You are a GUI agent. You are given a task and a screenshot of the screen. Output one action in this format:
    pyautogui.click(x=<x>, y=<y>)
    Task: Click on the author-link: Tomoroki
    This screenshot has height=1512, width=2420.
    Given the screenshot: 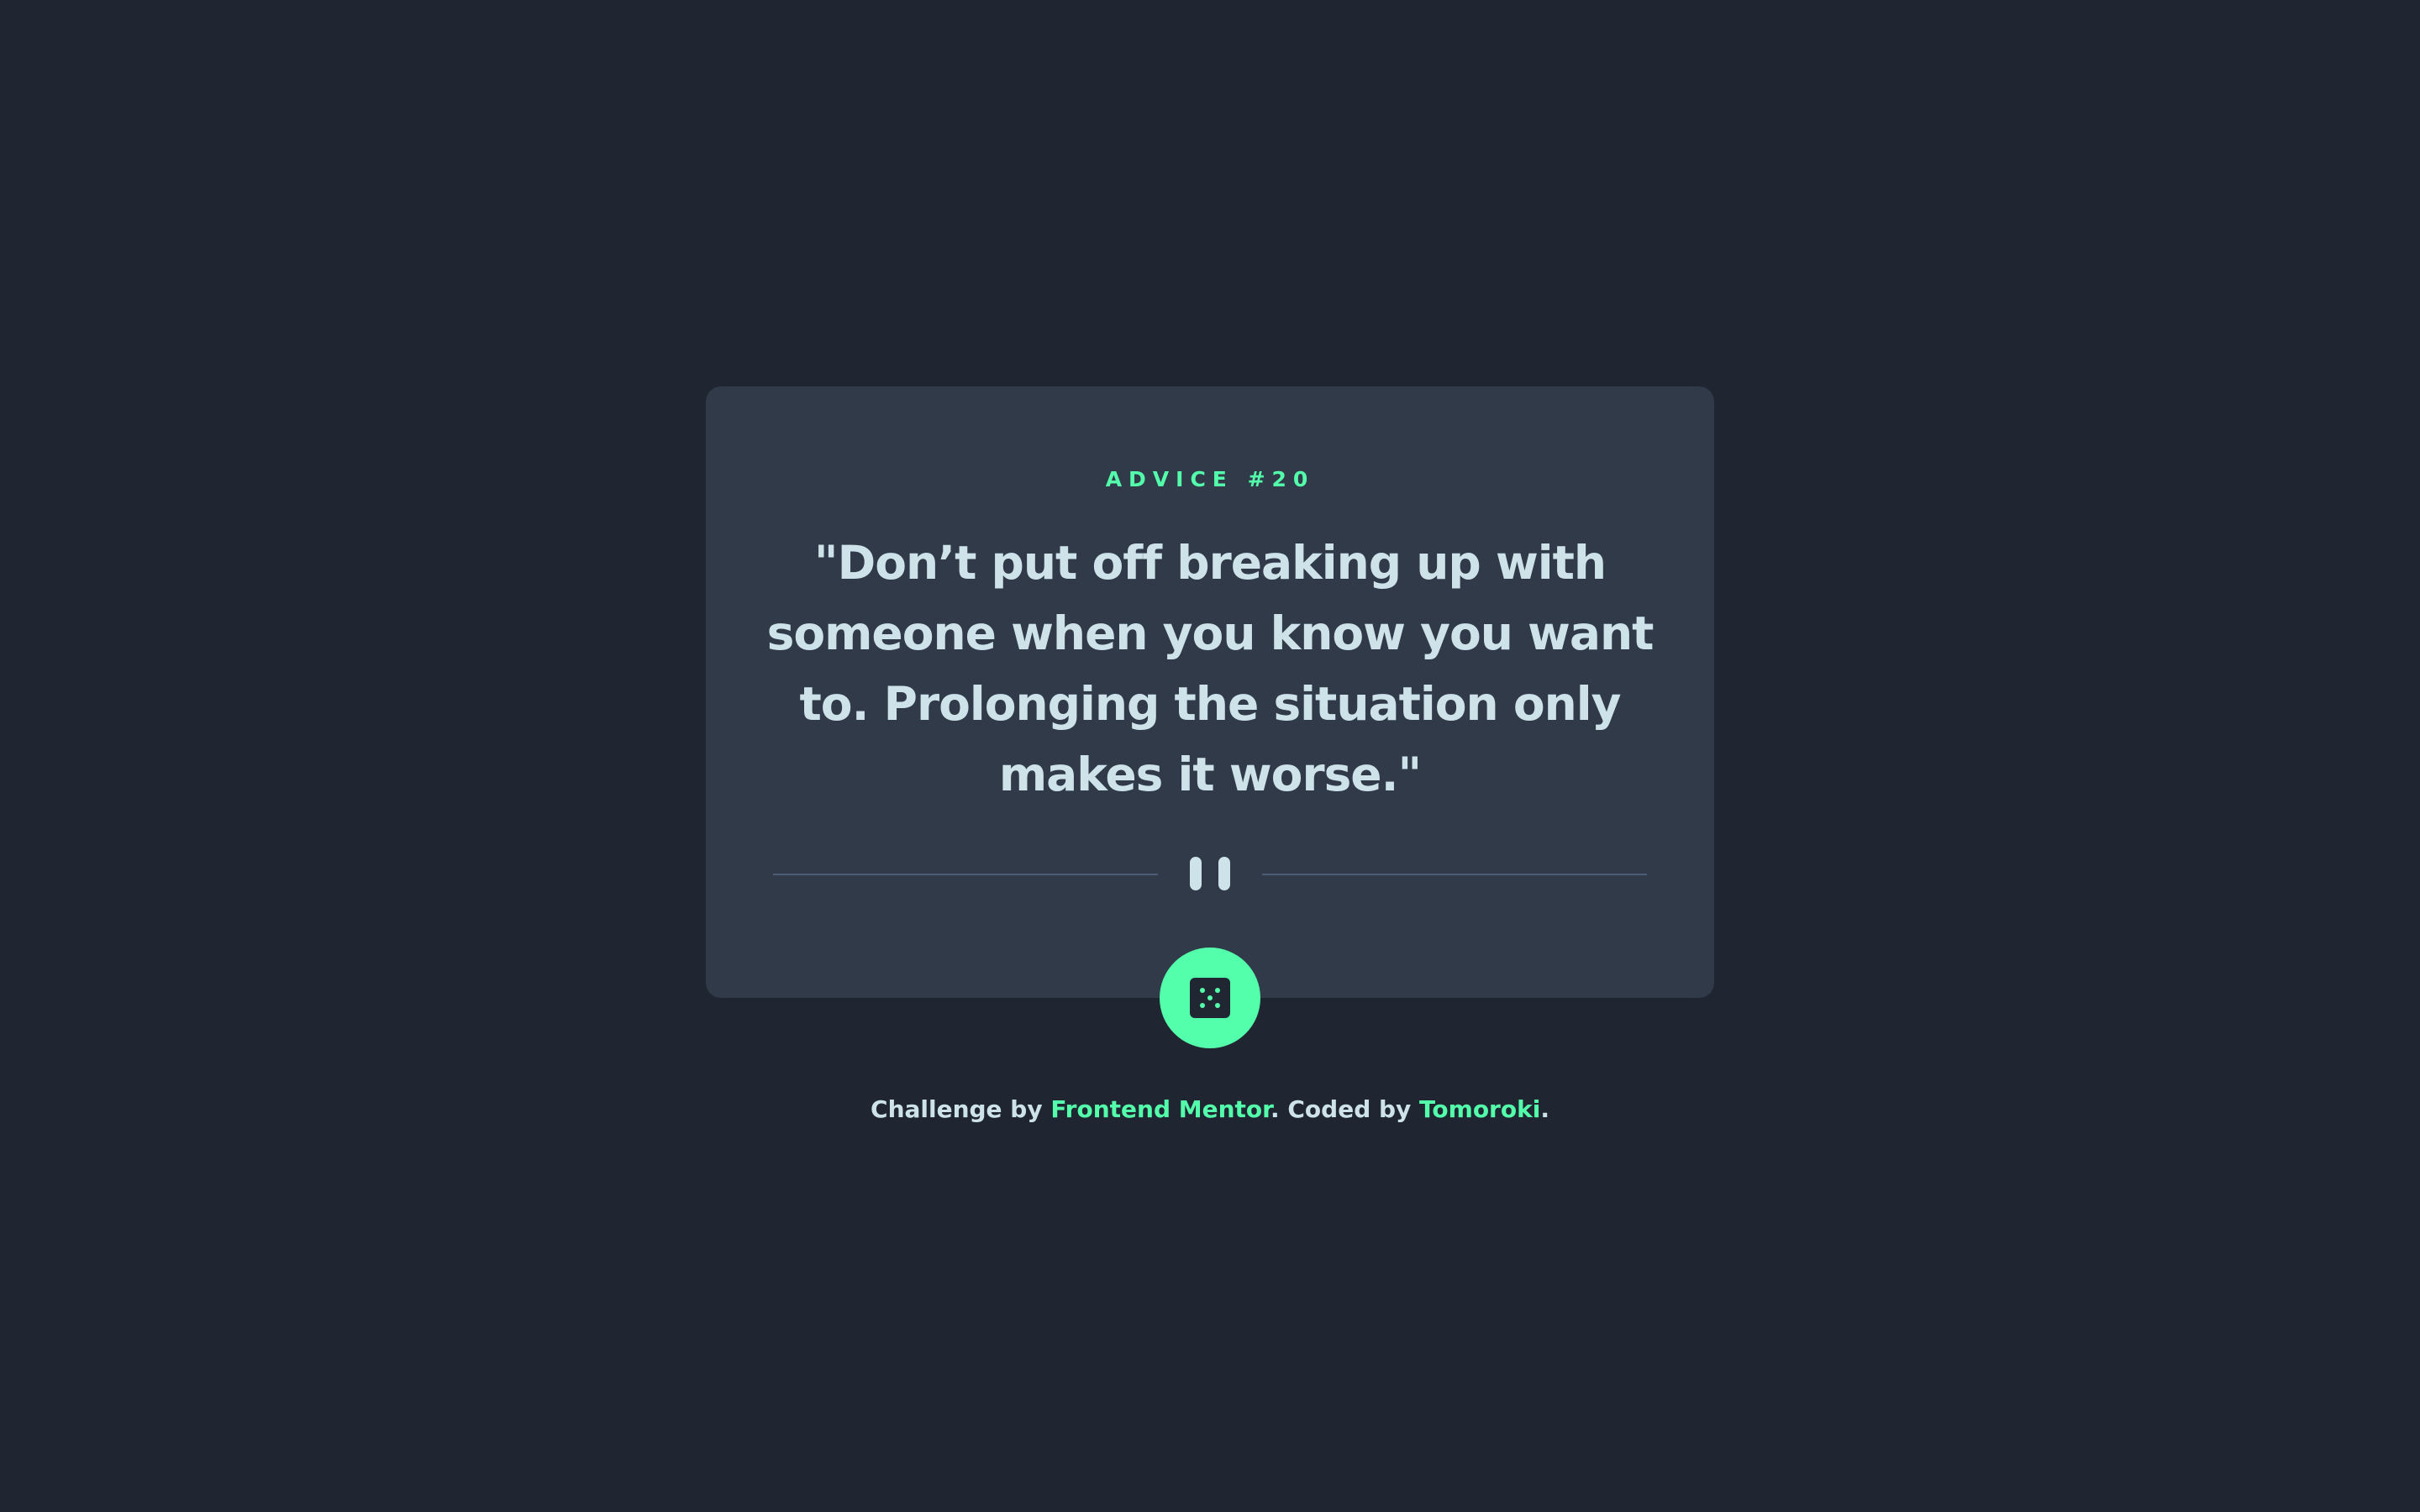 What is the action you would take?
    pyautogui.click(x=1479, y=1109)
    